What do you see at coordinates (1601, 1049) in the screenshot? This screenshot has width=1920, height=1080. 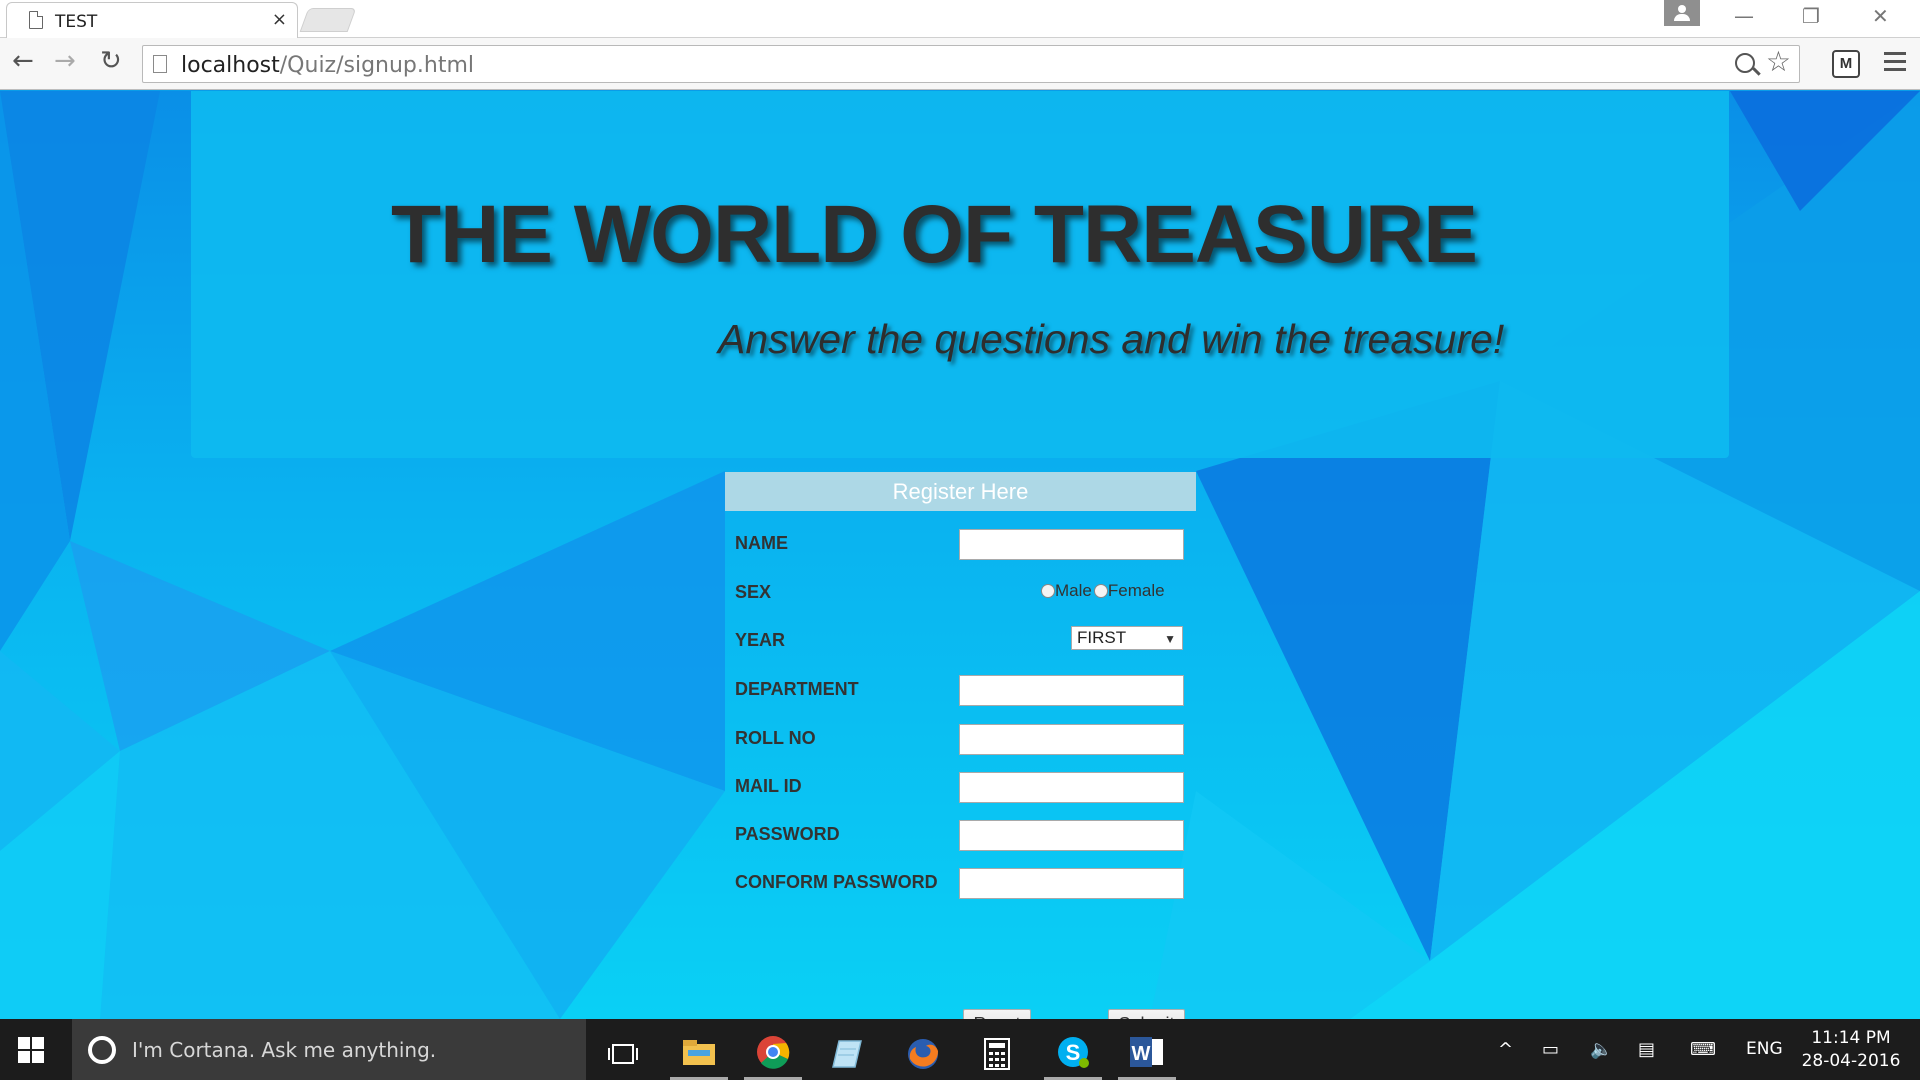 I see `volume-icon: 🔈` at bounding box center [1601, 1049].